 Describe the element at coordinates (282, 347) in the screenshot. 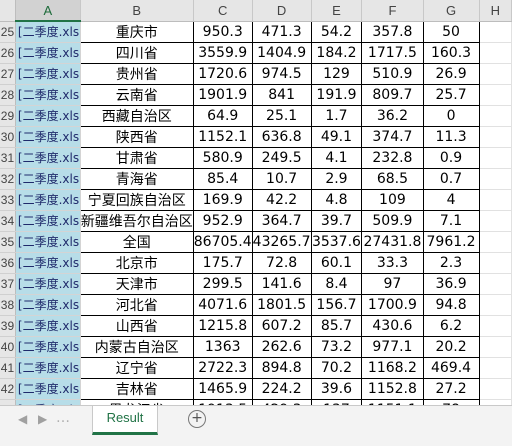

I see `cell-value-d: 262.6` at that location.